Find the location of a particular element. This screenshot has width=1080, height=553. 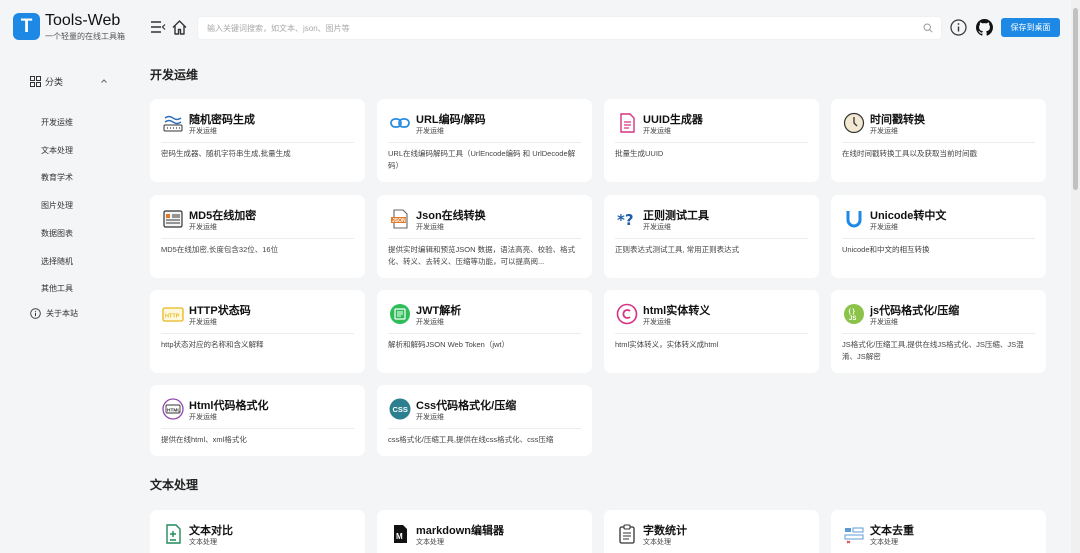

sidebar-item-random: 选择随机 is located at coordinates (57, 261).